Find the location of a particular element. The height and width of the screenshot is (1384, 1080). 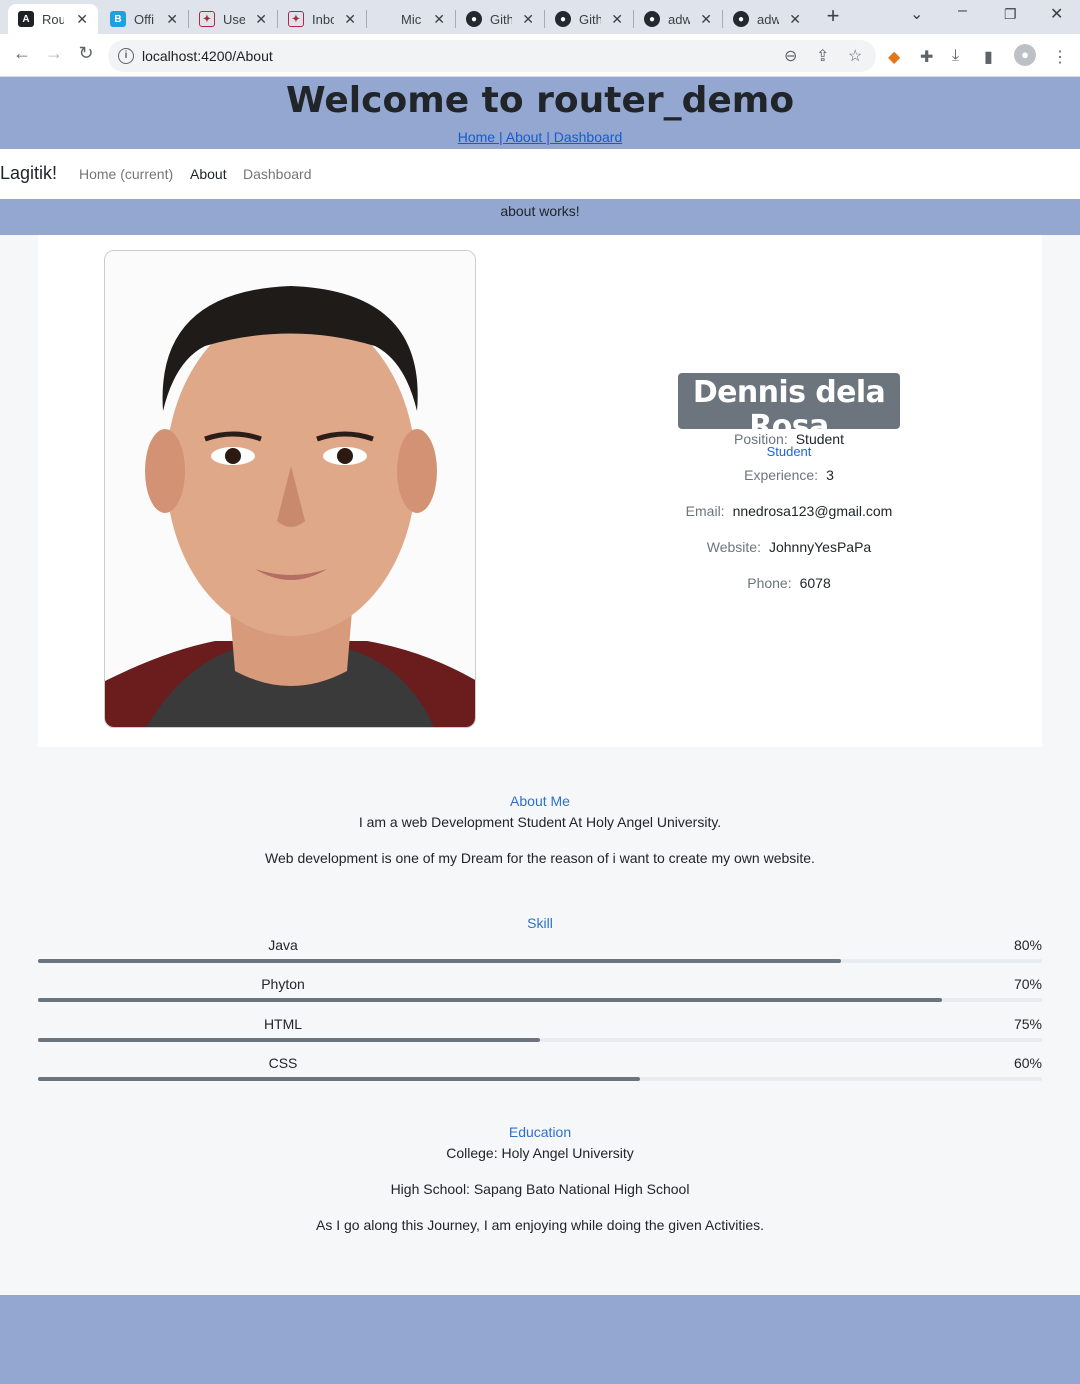

info-email: Email: nnedrosa123@gmail.com is located at coordinates (789, 511).